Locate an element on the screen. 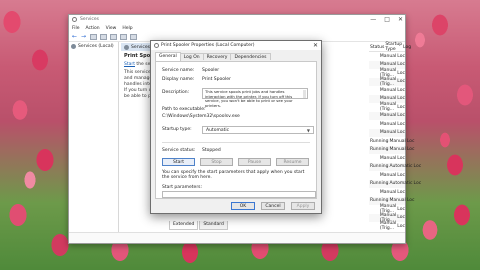 The height and width of the screenshot is (270, 480). column-status: Status is located at coordinates (376, 47).